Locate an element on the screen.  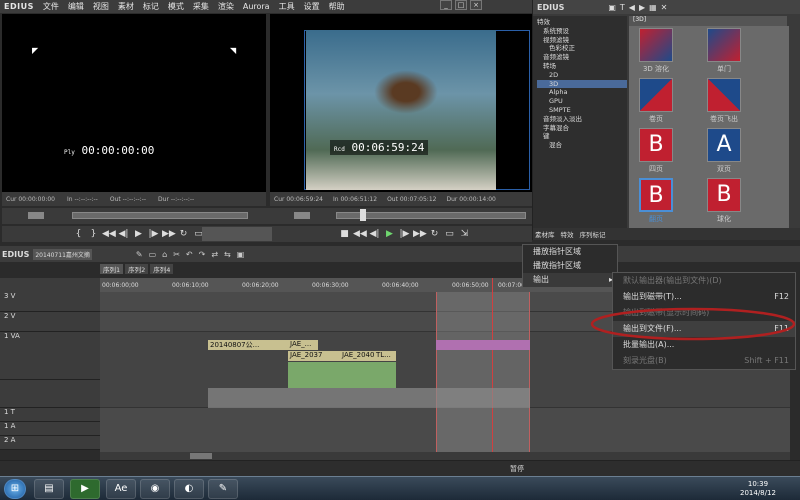
rec-step-forward-icon: |▶ is located at coordinates (404, 234).